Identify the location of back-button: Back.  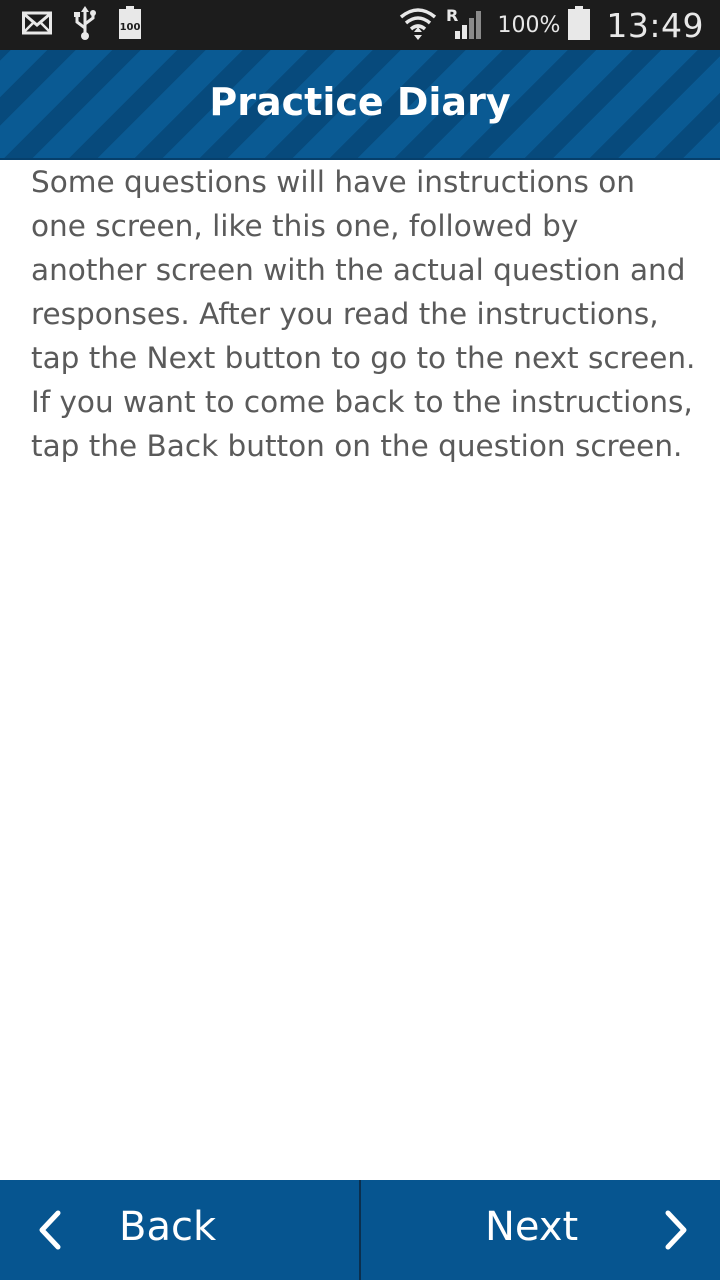
(180, 1230).